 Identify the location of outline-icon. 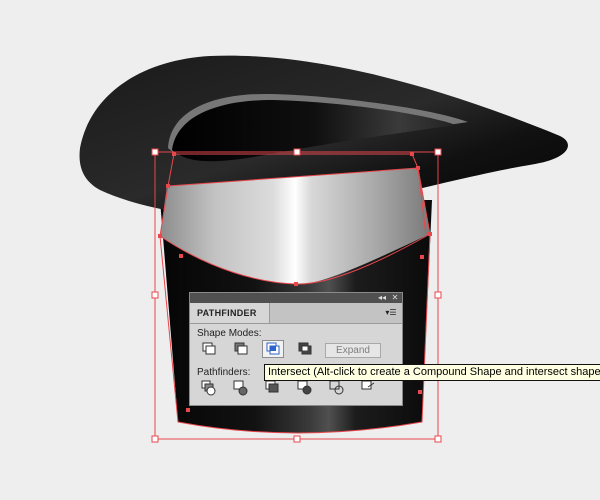
(336, 387).